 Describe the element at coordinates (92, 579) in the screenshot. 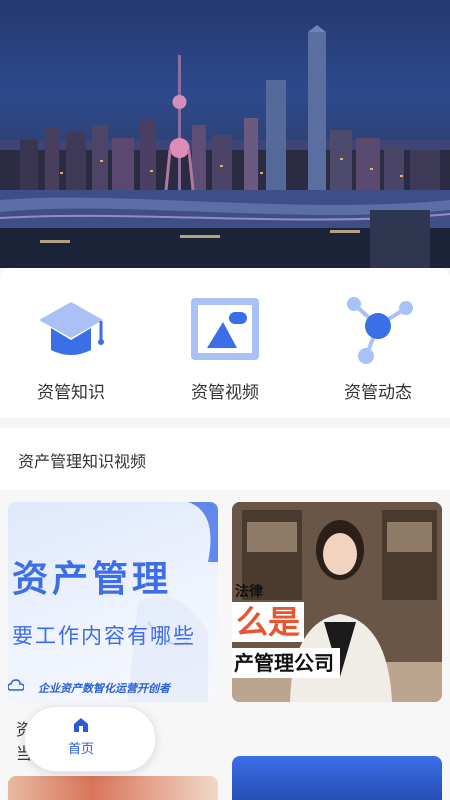

I see `card-title: 资产管理` at that location.